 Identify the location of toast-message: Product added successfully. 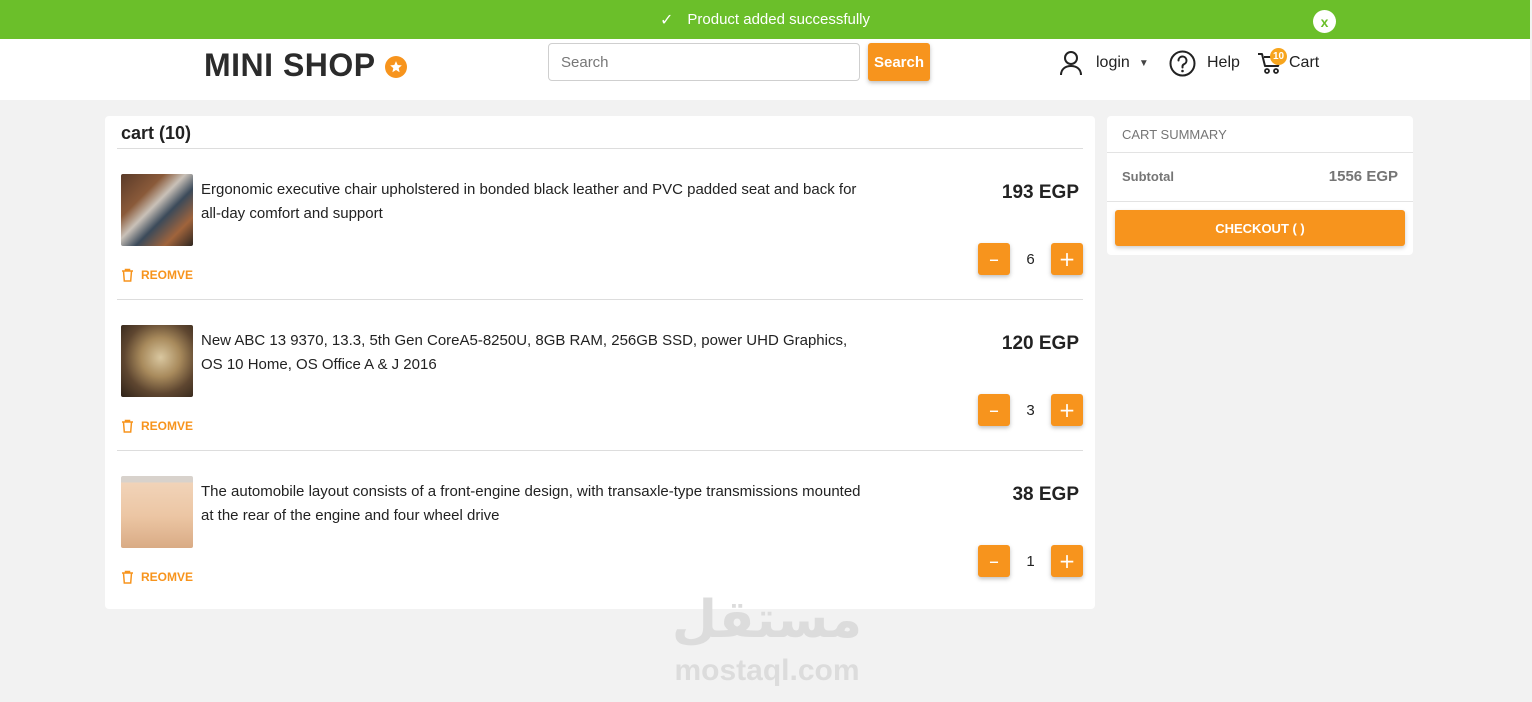
(778, 19).